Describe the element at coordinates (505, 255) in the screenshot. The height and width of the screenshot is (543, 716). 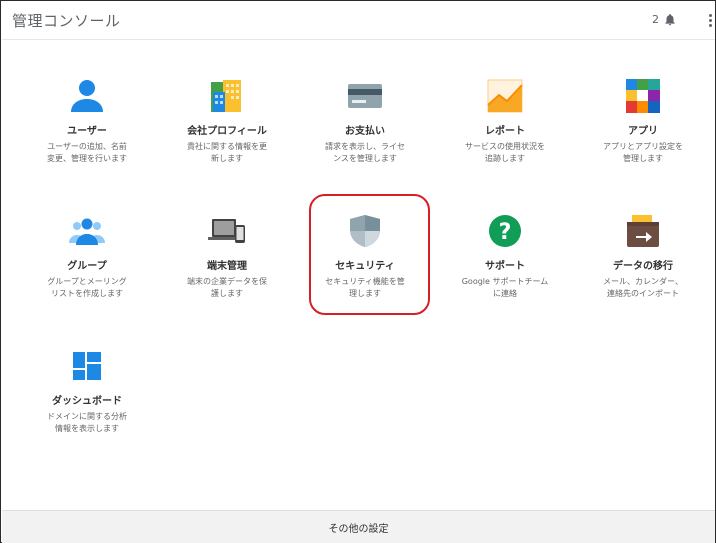
I see `tile-support: ? サポート Google サポートチーム に連絡` at that location.